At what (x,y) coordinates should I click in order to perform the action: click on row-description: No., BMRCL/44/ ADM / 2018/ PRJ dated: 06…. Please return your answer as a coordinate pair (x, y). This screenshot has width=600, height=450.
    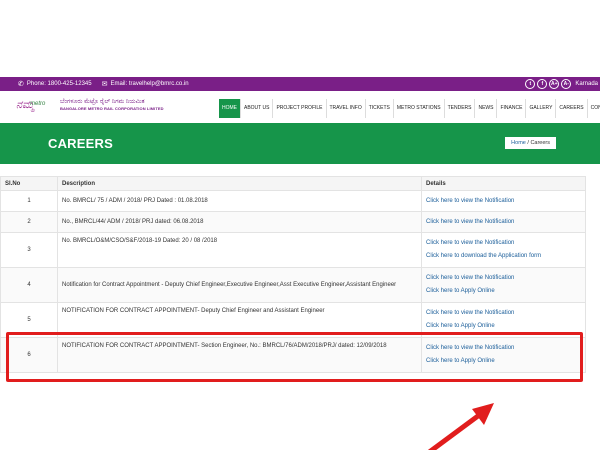
    Looking at the image, I should click on (239, 222).